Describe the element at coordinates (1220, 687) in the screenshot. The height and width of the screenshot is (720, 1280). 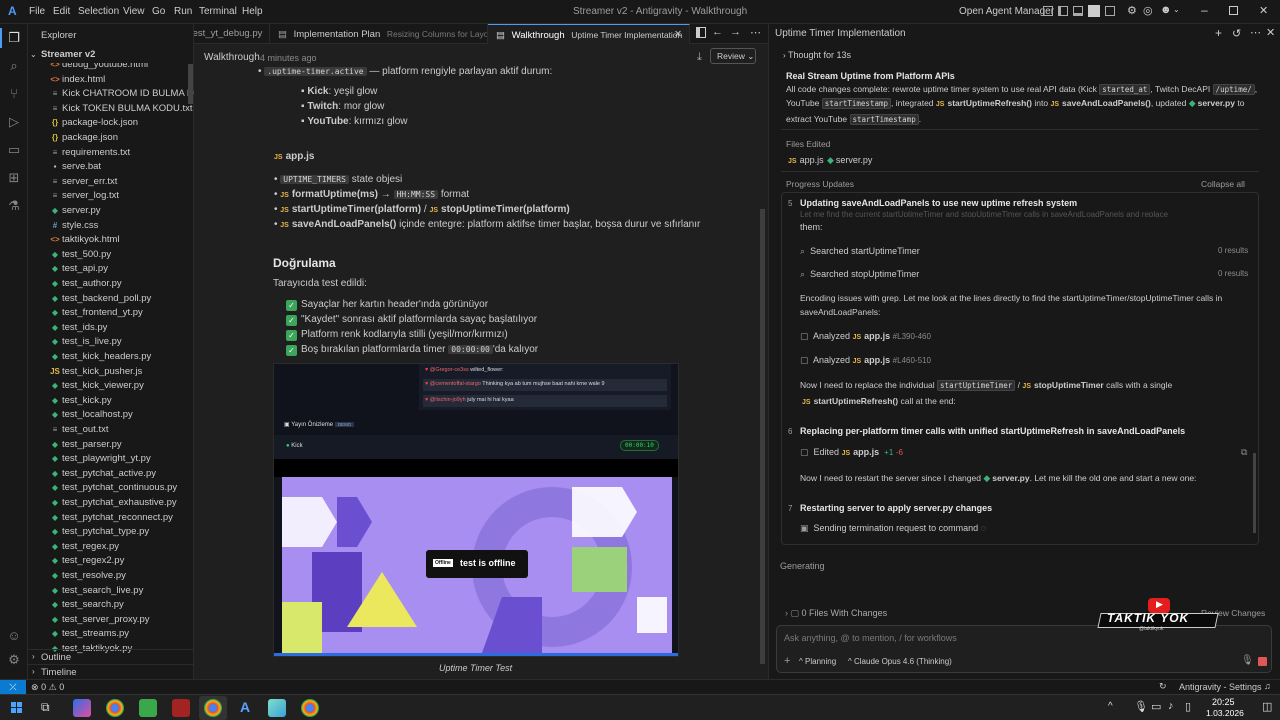
I see `settings-status: Antigravity - Settings` at that location.